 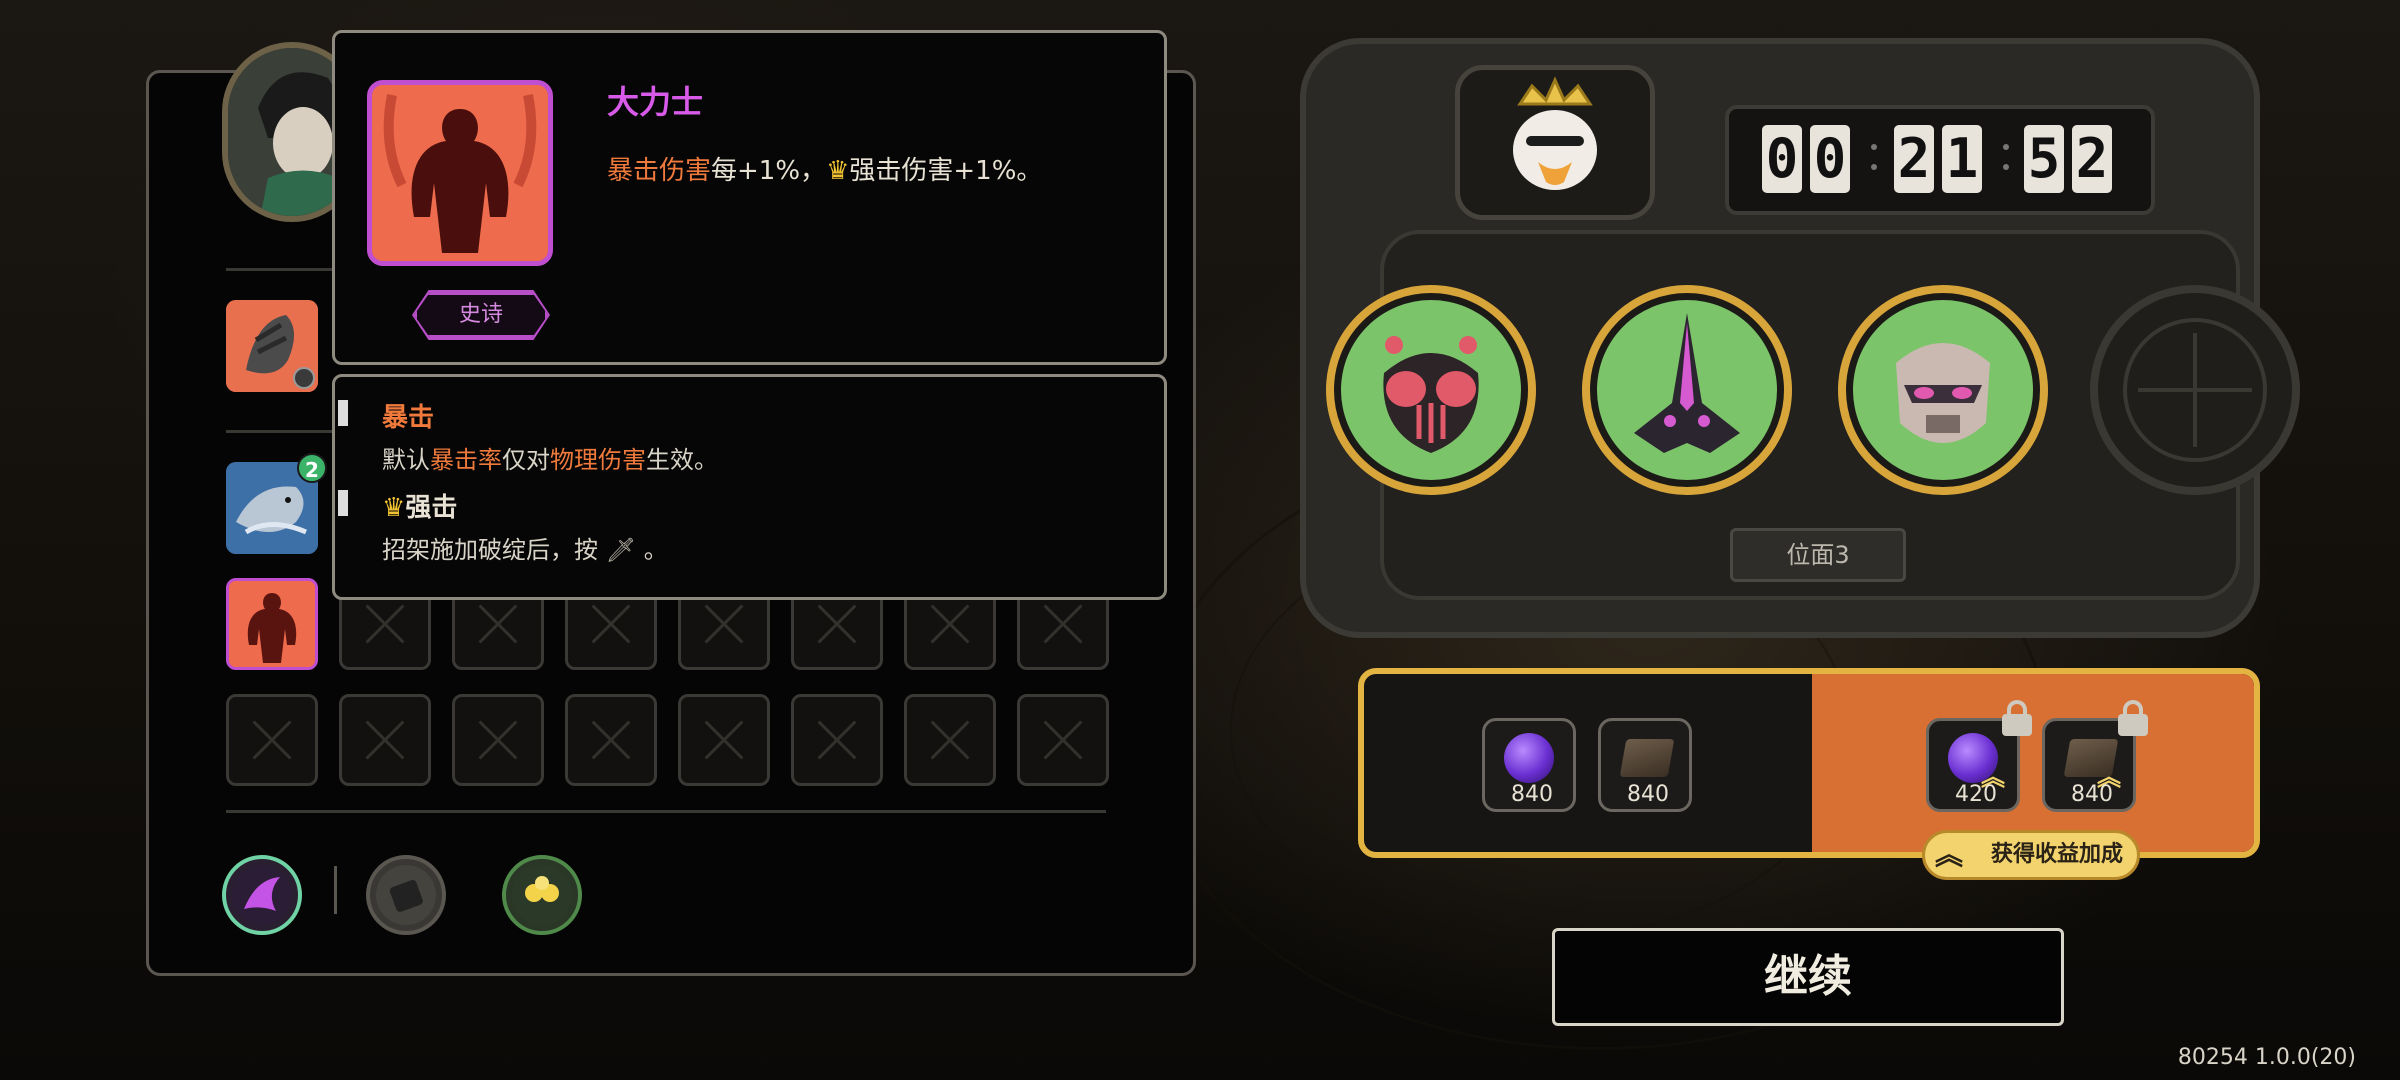 I want to click on plane-label: 位面3, so click(x=1818, y=555).